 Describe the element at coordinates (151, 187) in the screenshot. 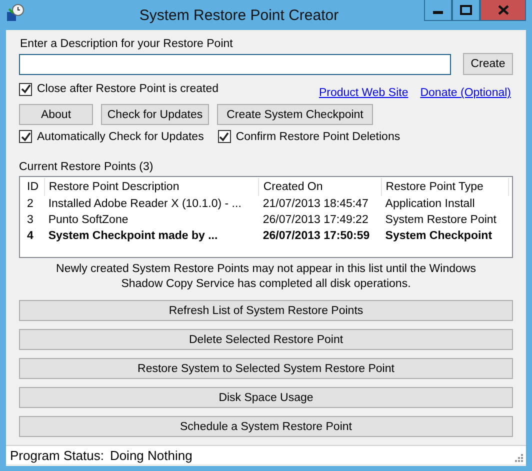

I see `column-header: Restore Point Description` at that location.